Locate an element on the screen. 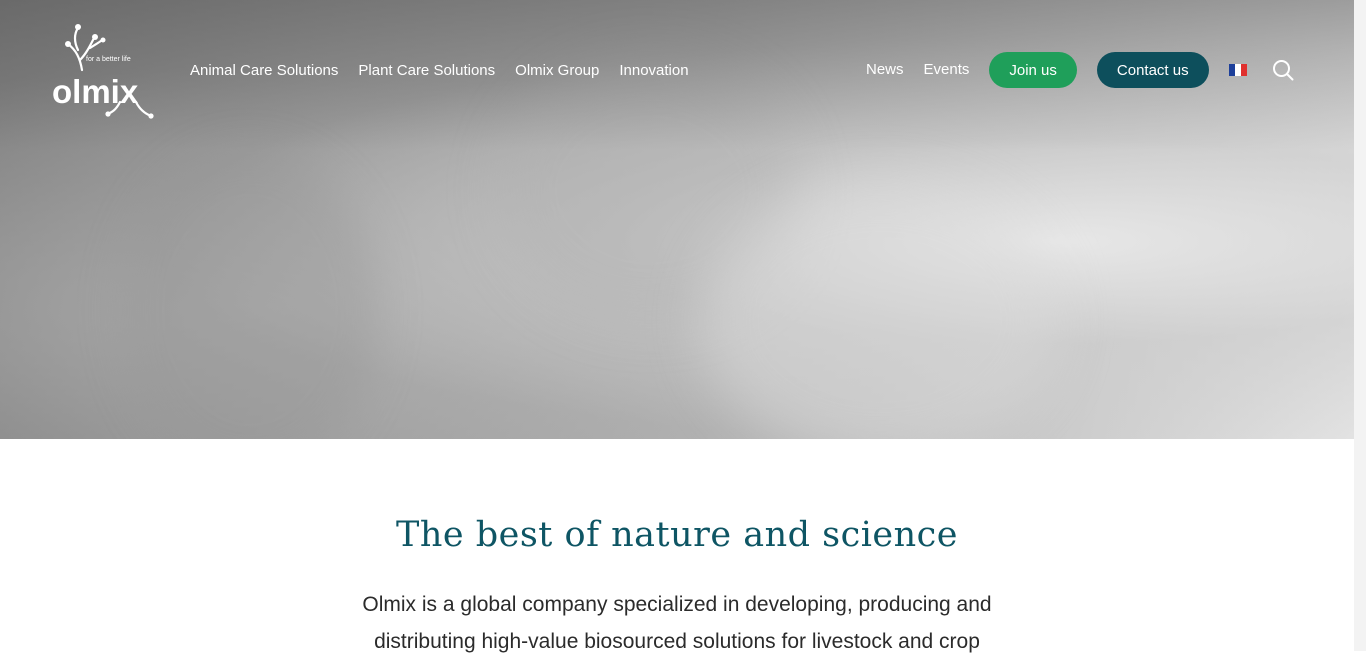 The height and width of the screenshot is (660, 1366). search-icon is located at coordinates (1283, 70).